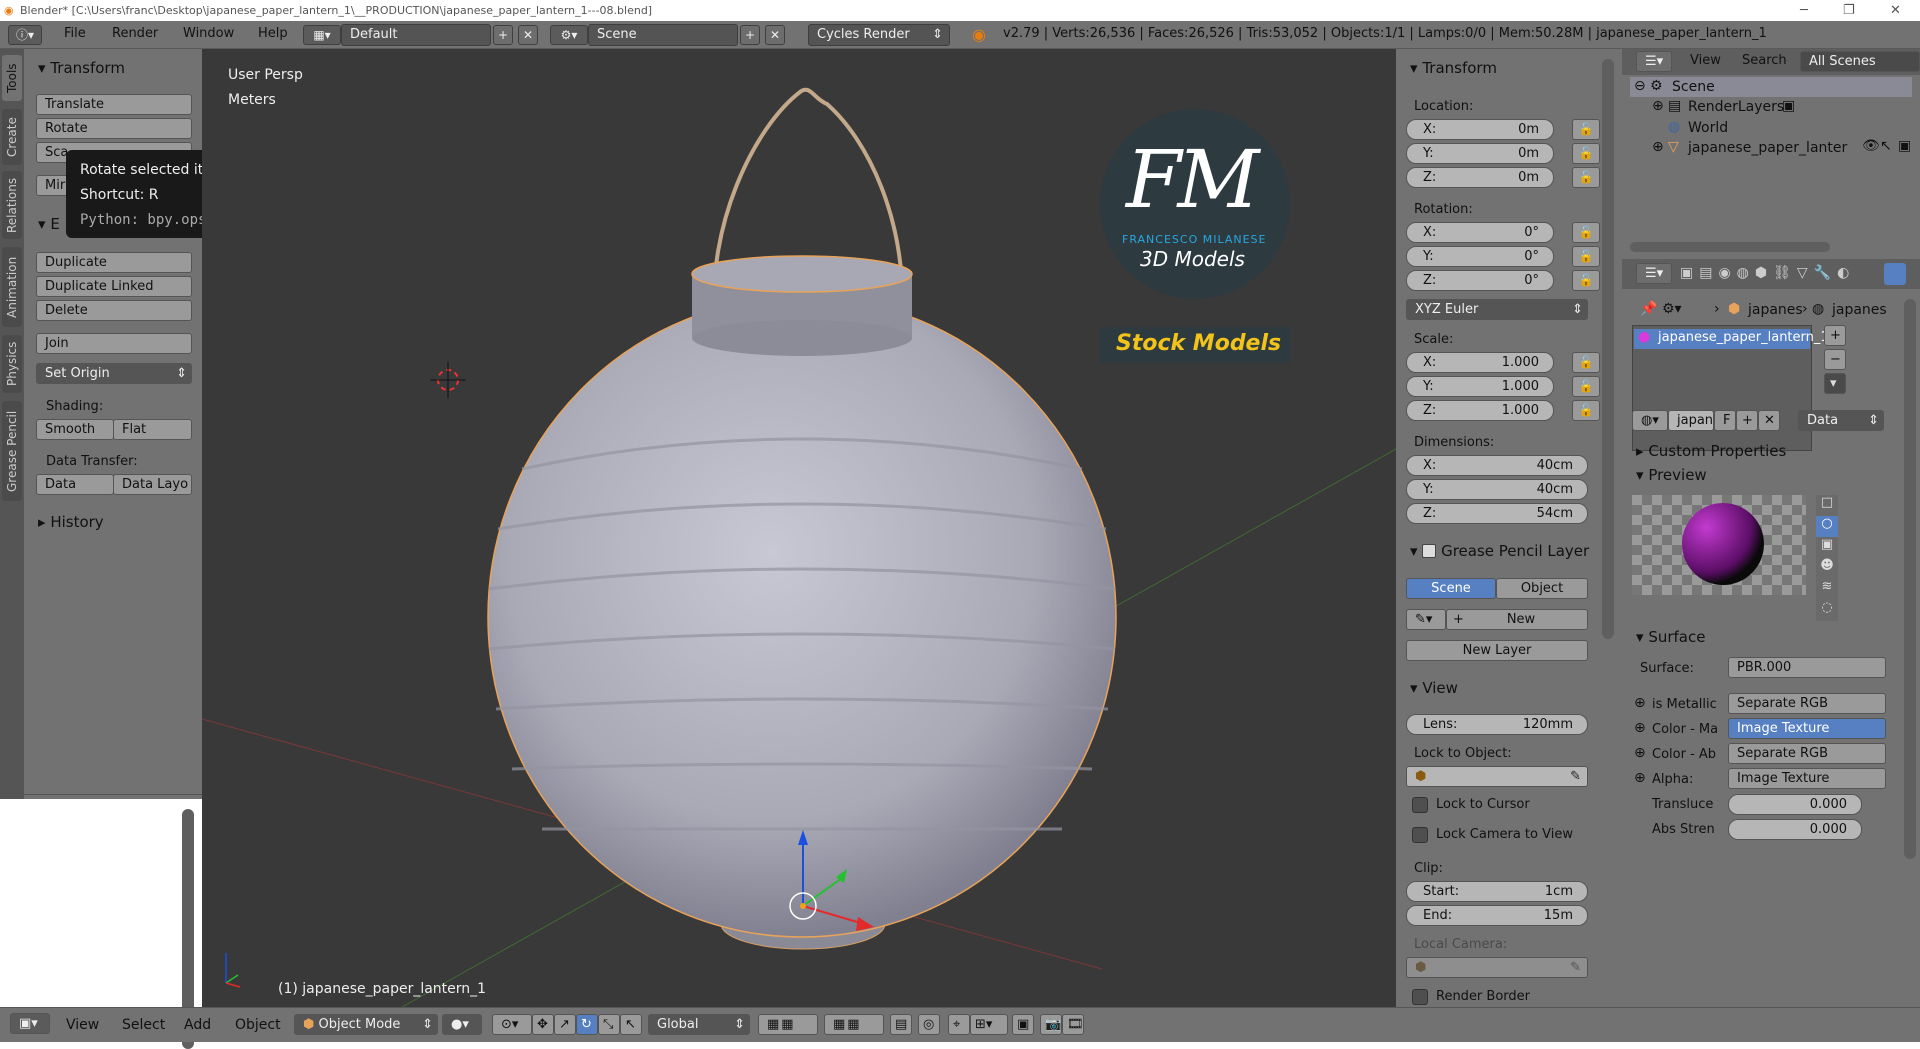 The width and height of the screenshot is (1920, 1049). I want to click on eye-icon: 👁, so click(1871, 146).